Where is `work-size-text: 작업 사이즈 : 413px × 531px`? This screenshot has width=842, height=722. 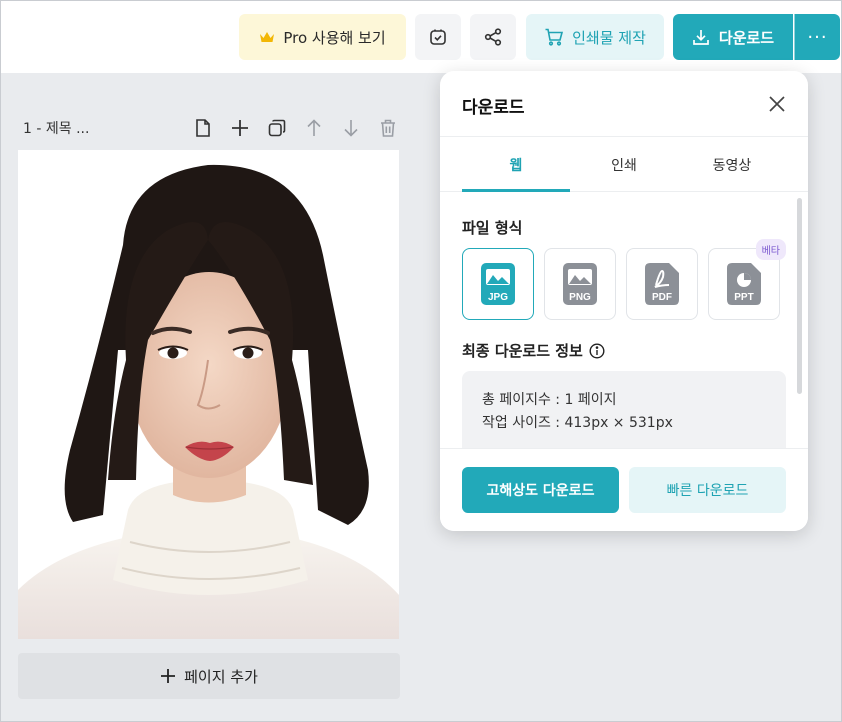 work-size-text: 작업 사이즈 : 413px × 531px is located at coordinates (577, 423).